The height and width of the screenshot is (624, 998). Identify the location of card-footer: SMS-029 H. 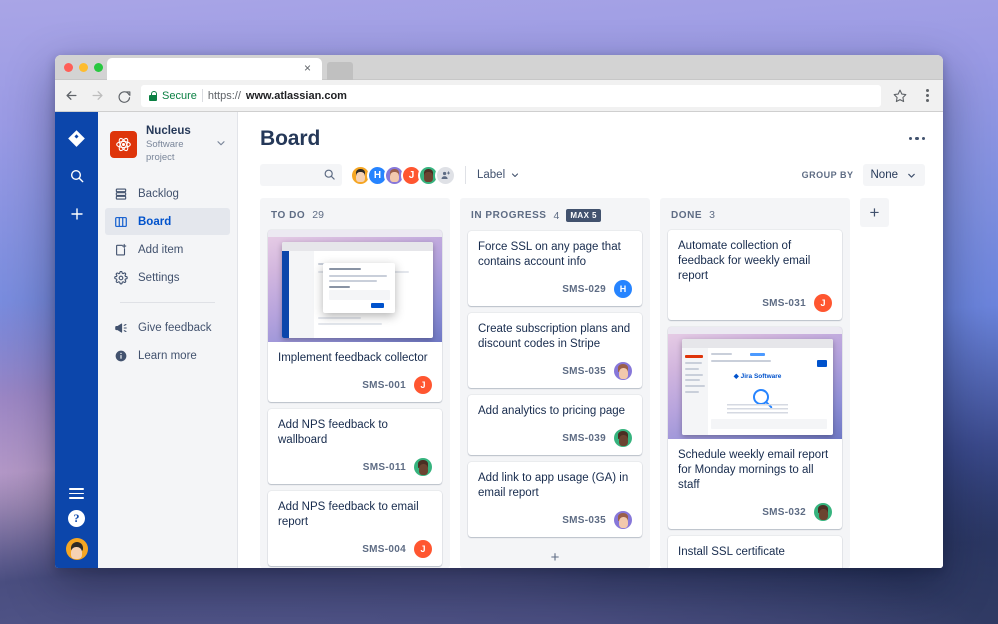
(555, 289).